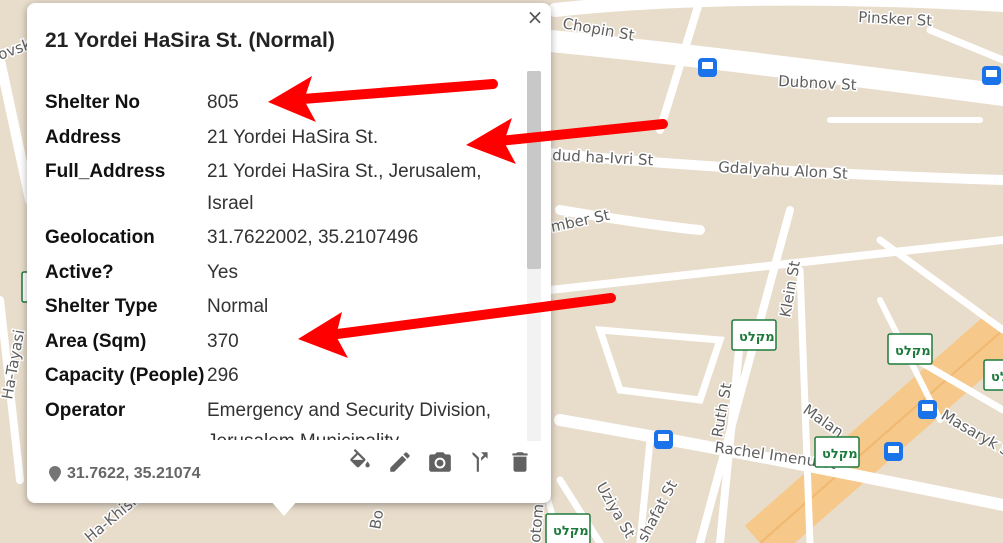 This screenshot has height=543, width=1003. I want to click on field-value: 31.7622002, 35.2107496, so click(313, 237).